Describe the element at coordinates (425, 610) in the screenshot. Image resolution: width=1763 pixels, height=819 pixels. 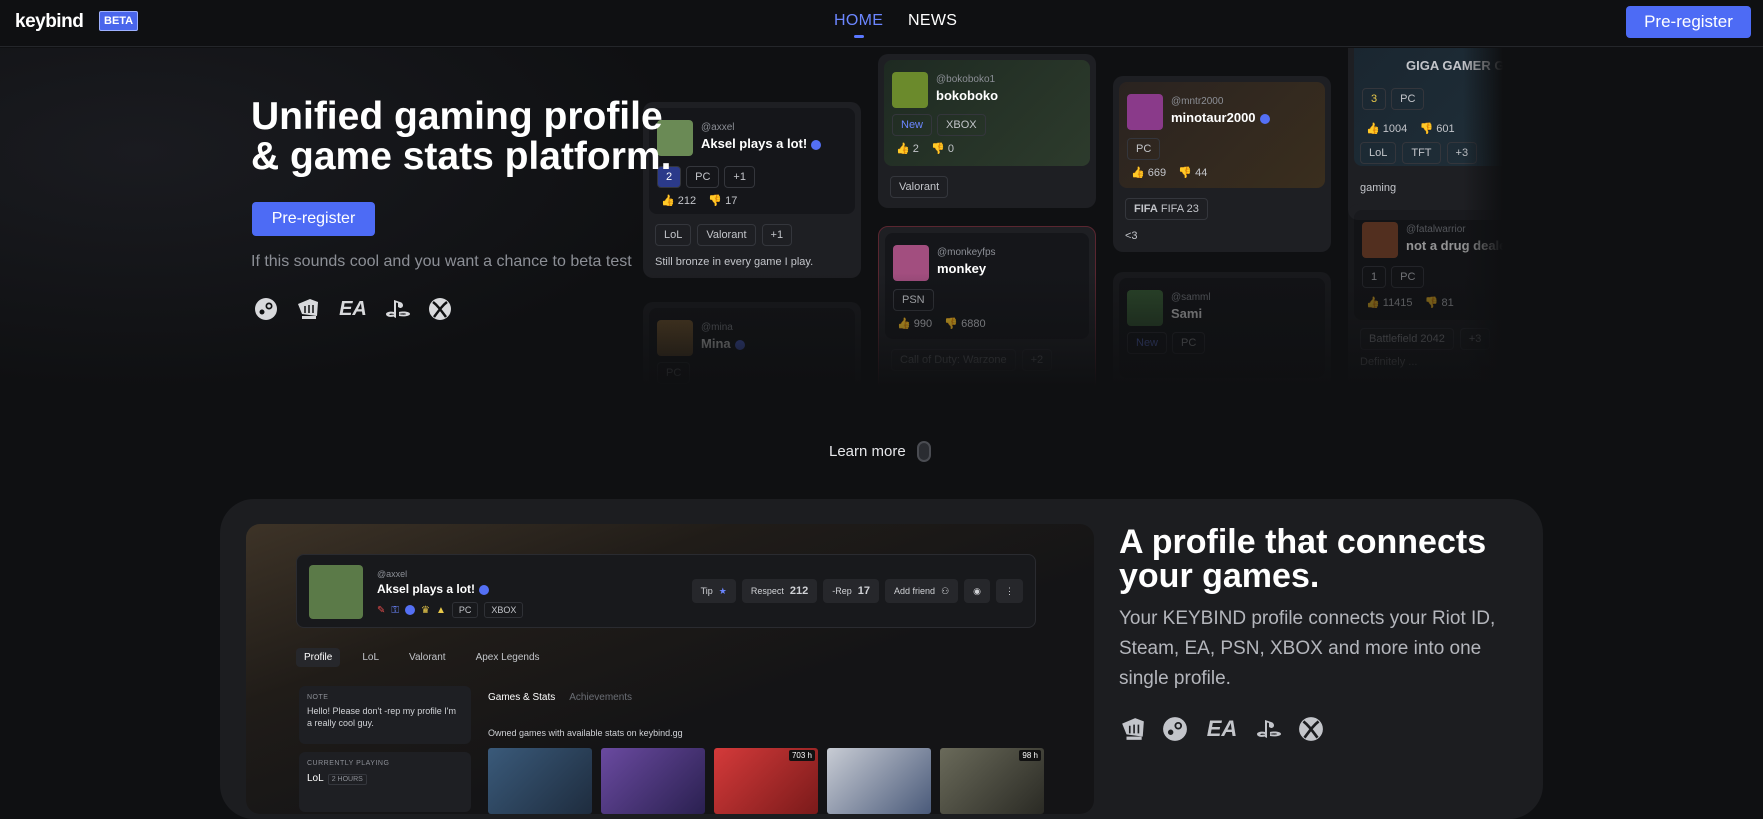
I see `crown-icon: ♛` at that location.